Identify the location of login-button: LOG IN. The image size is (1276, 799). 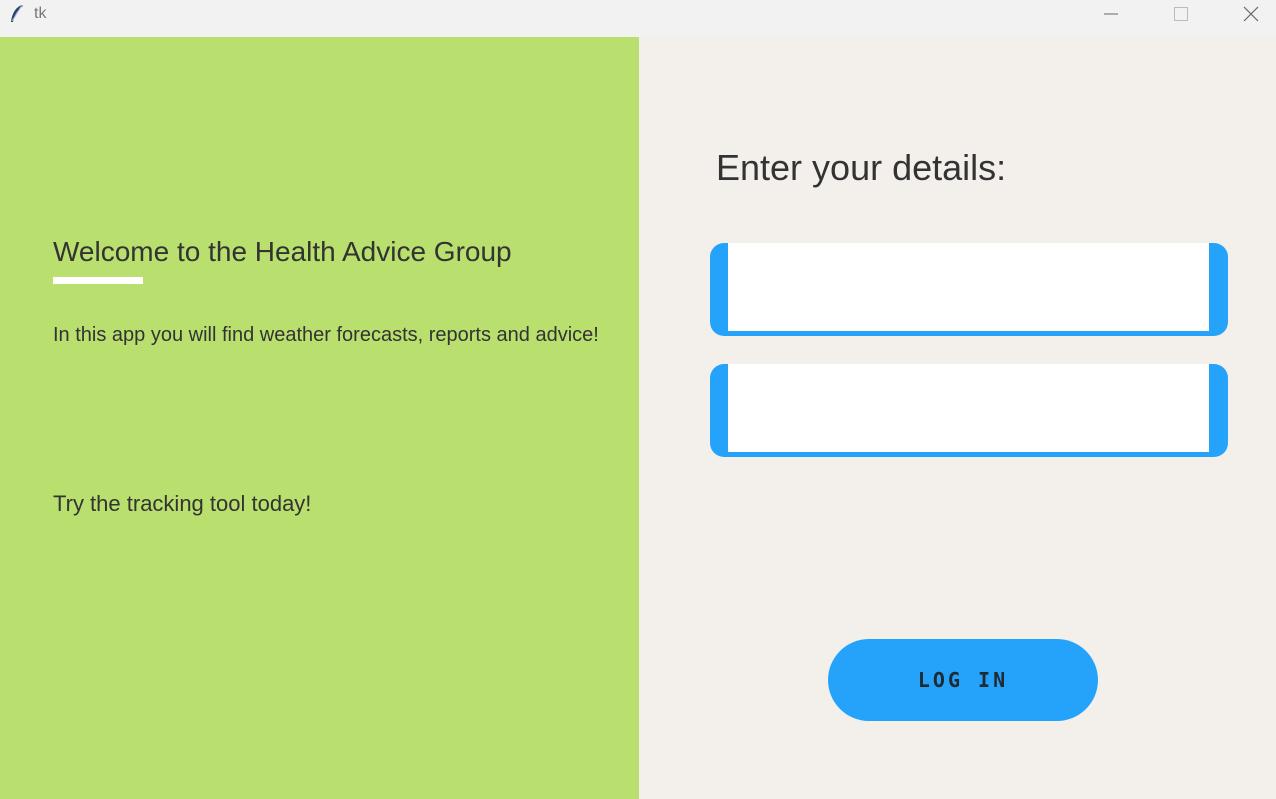
(963, 680).